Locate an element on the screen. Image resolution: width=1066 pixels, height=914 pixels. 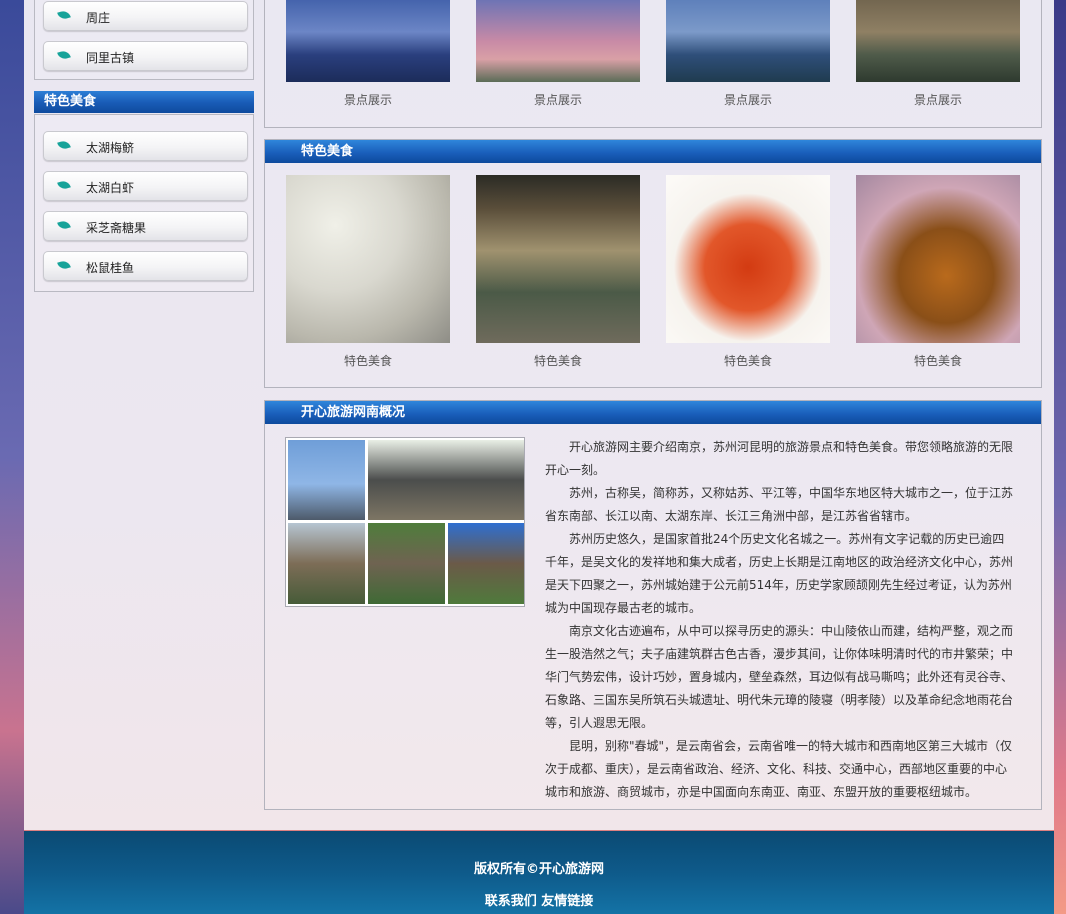
sidebar-item-label: 太湖白虾 is located at coordinates (110, 188).